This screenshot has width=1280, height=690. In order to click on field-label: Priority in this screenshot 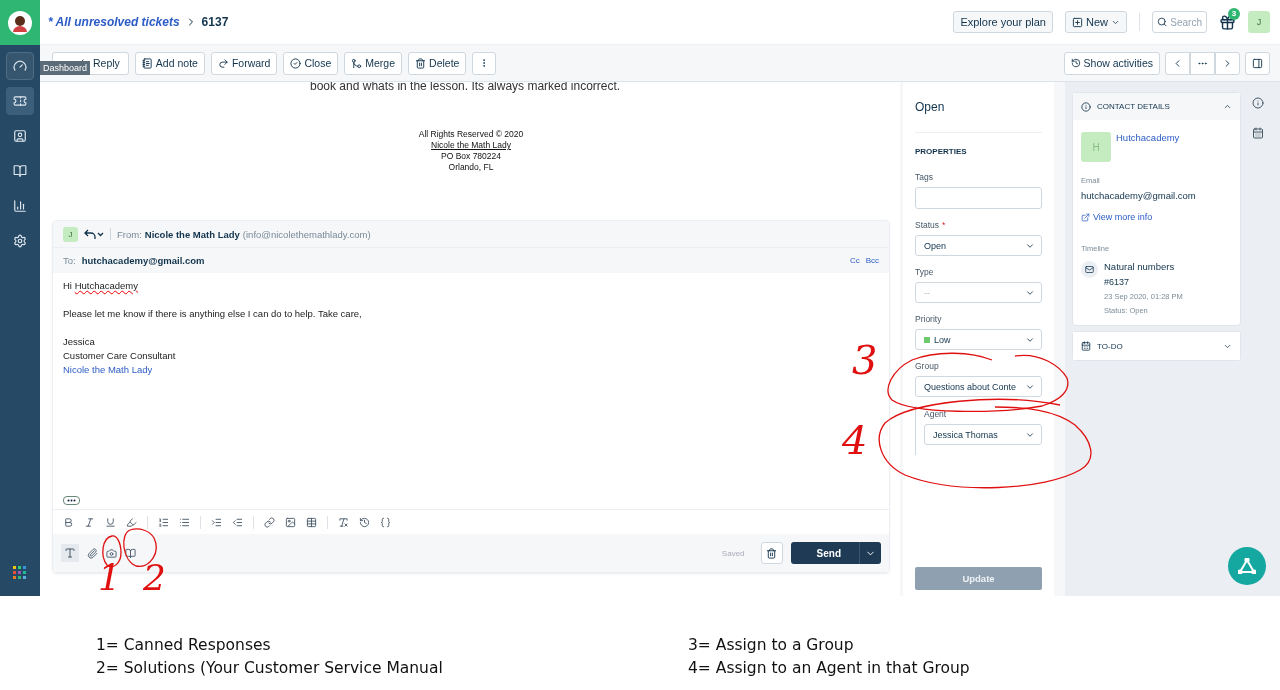, I will do `click(928, 319)`.